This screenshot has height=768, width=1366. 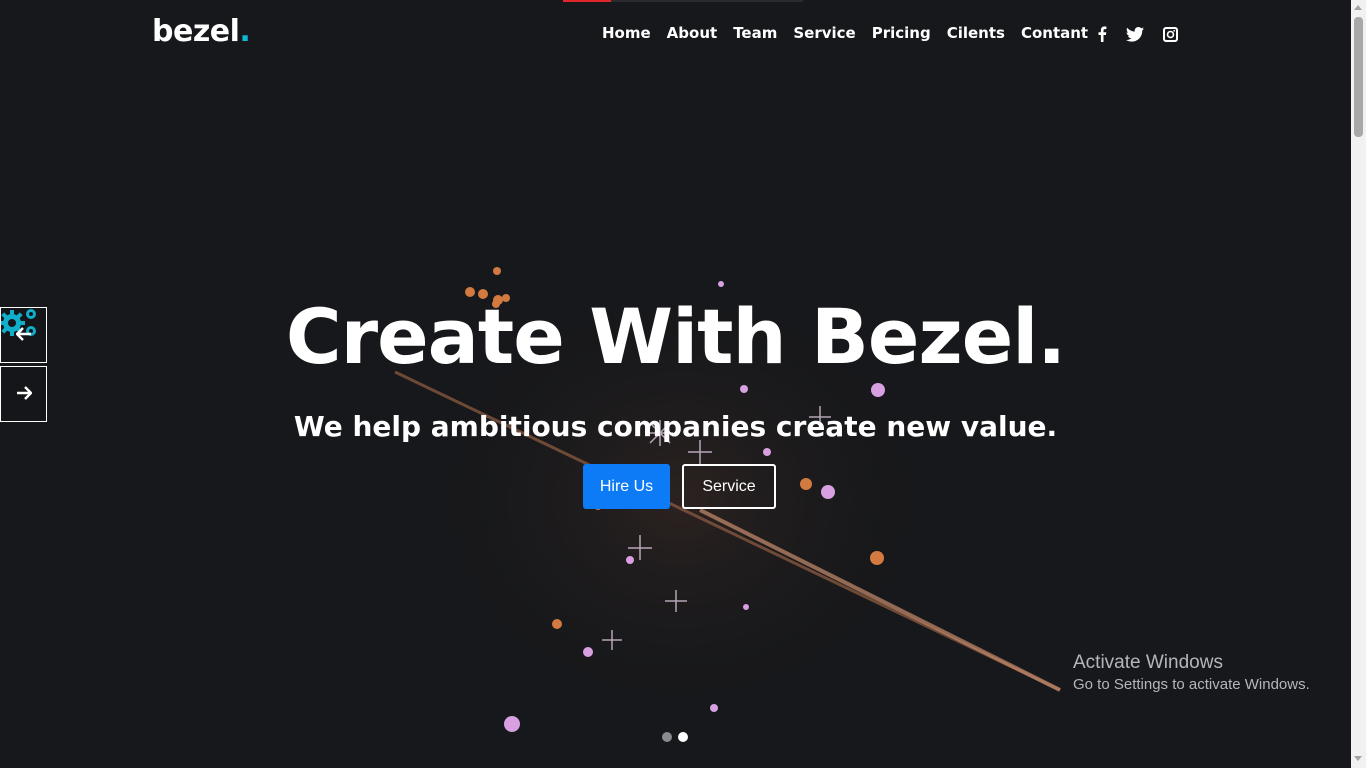 What do you see at coordinates (901, 33) in the screenshot?
I see `nav-pricing: Pricing` at bounding box center [901, 33].